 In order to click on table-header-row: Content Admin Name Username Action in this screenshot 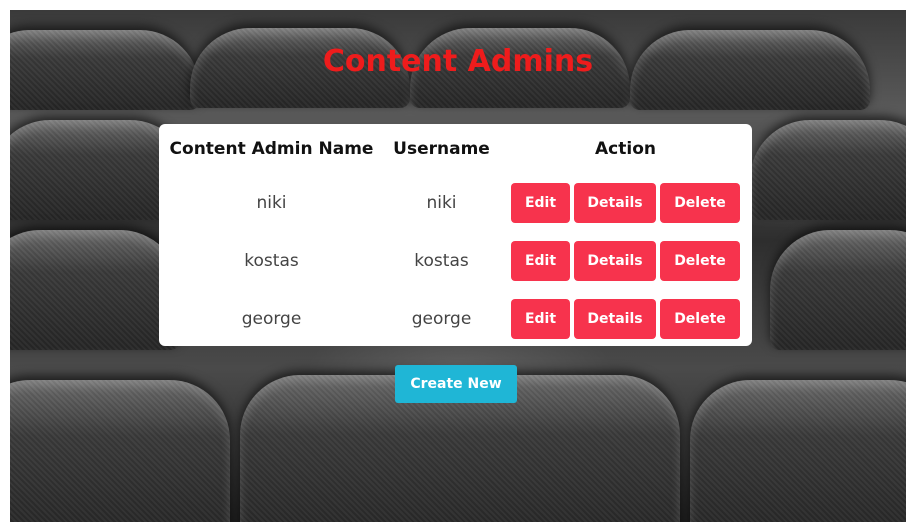, I will do `click(455, 149)`.